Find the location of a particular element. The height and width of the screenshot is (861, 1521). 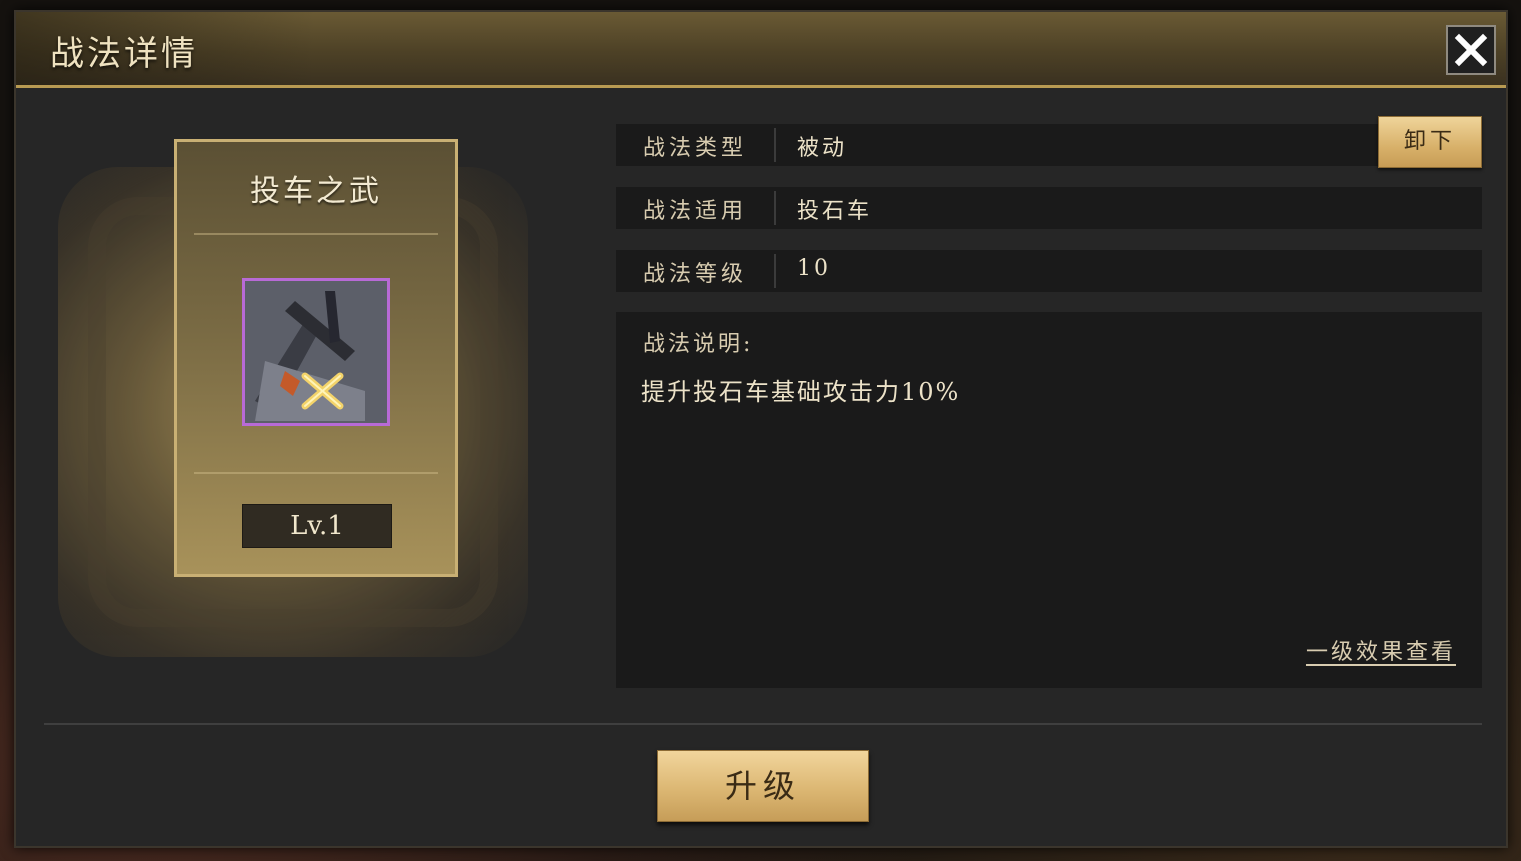

description-text: 提升投石车基础攻击力10% is located at coordinates (801, 392).